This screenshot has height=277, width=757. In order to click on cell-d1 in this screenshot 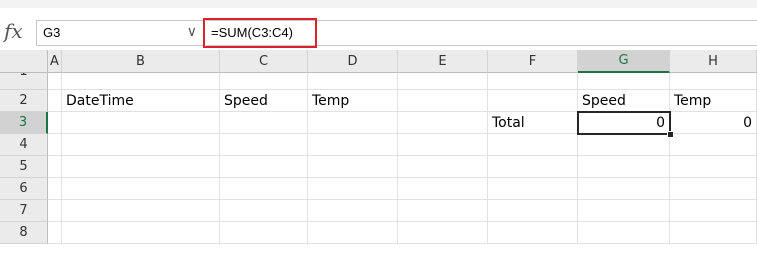, I will do `click(353, 81)`.